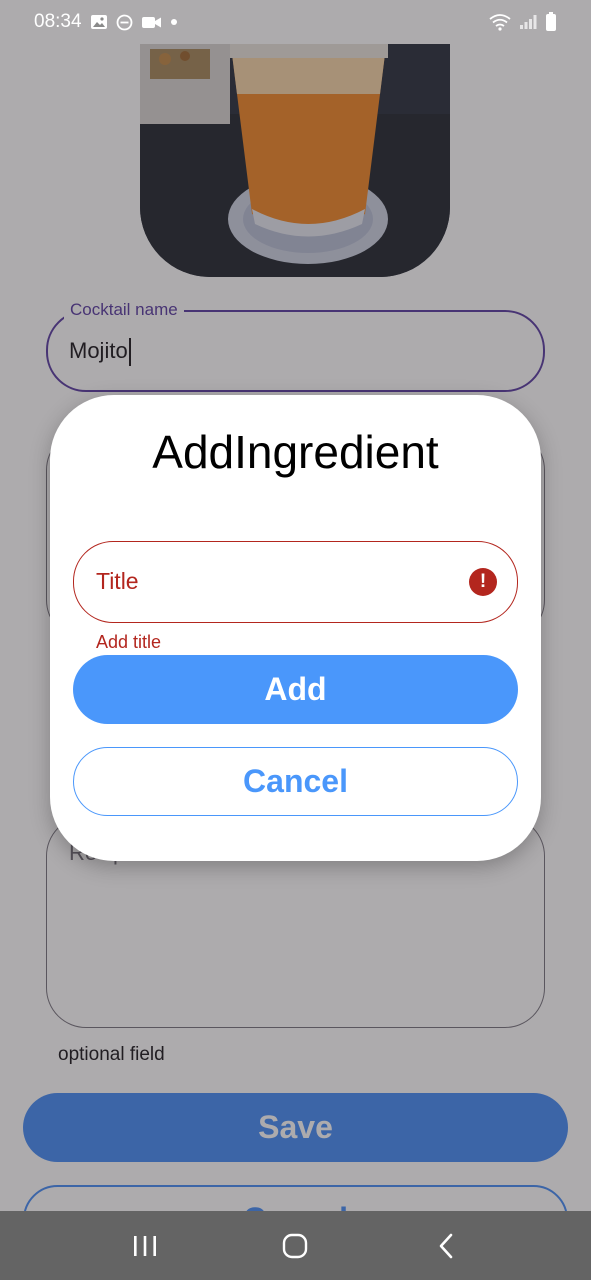 The width and height of the screenshot is (591, 1280). I want to click on home-icon, so click(295, 1246).